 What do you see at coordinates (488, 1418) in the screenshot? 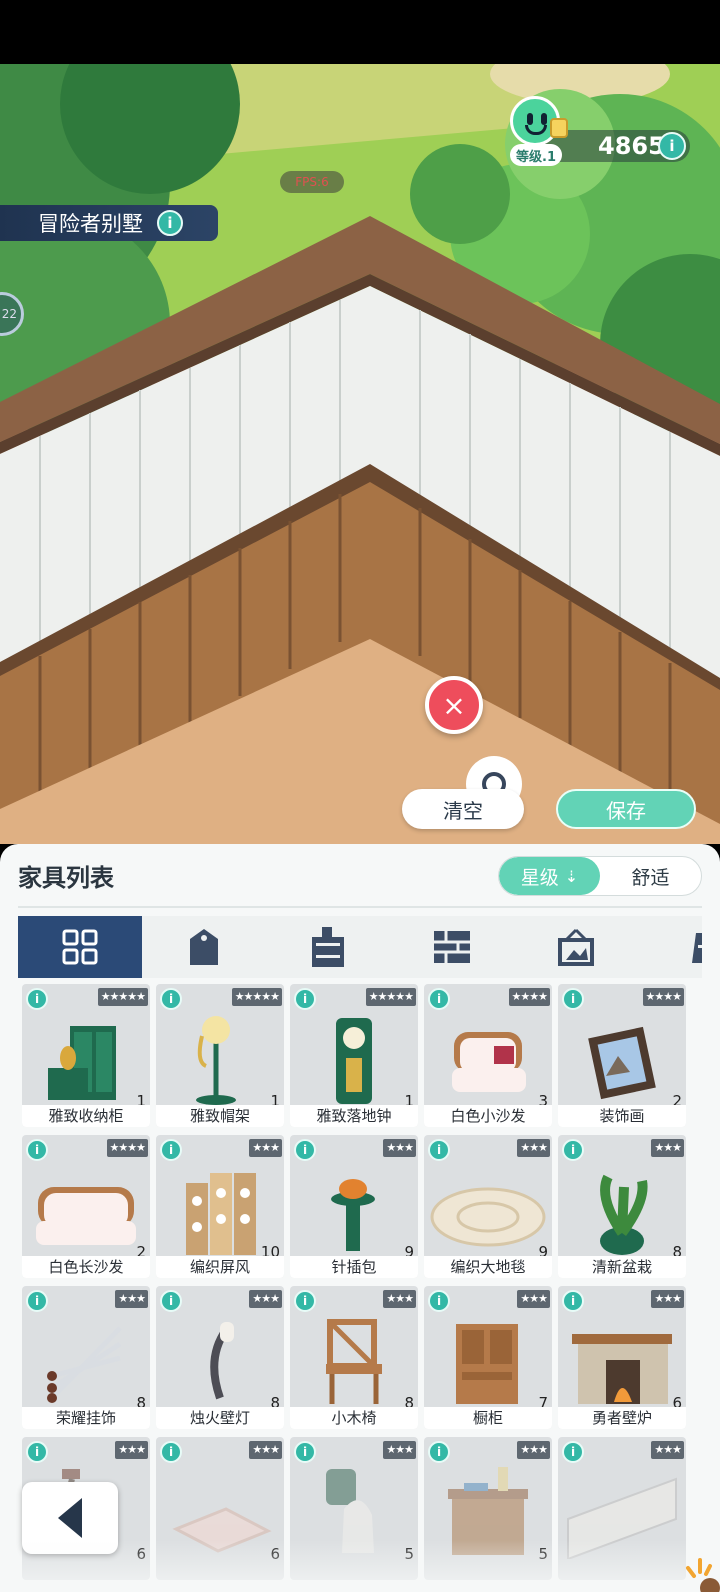
I see `item-name: 橱柜` at bounding box center [488, 1418].